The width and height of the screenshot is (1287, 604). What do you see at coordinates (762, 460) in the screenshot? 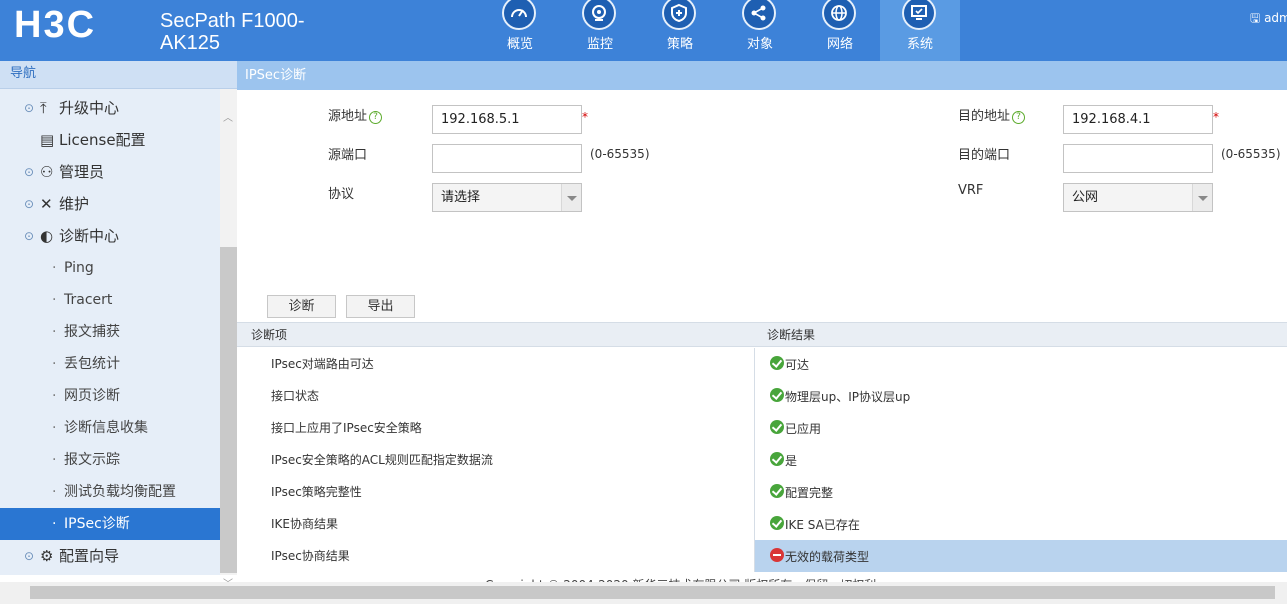
I see `table-row: IPsec安全策略的ACL规则匹配指定数据流 是` at bounding box center [762, 460].